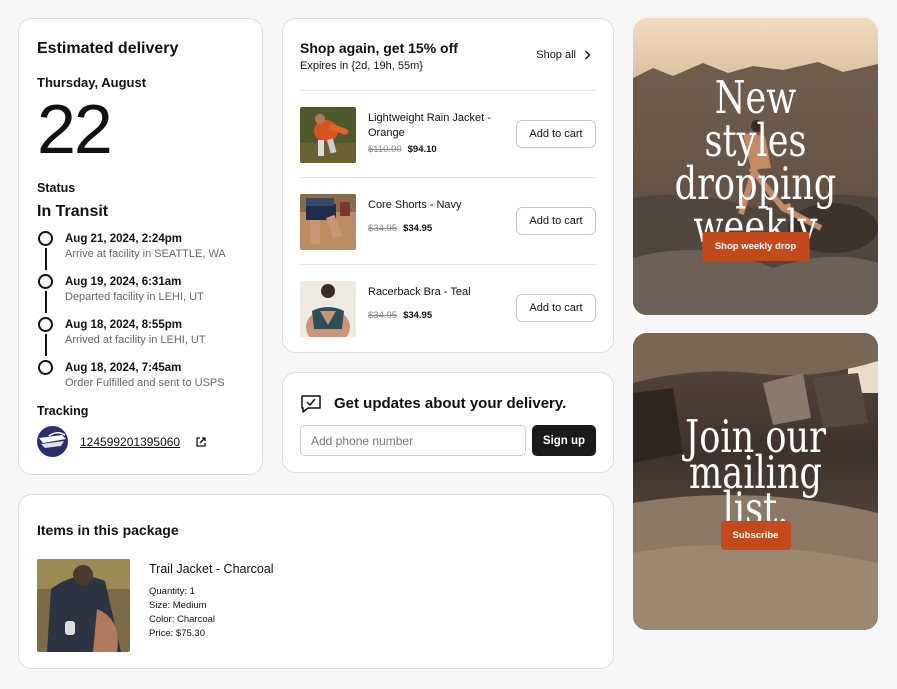 Image resolution: width=897 pixels, height=689 pixels. Describe the element at coordinates (130, 442) in the screenshot. I see `tracking-number-link: 124599201395060` at that location.